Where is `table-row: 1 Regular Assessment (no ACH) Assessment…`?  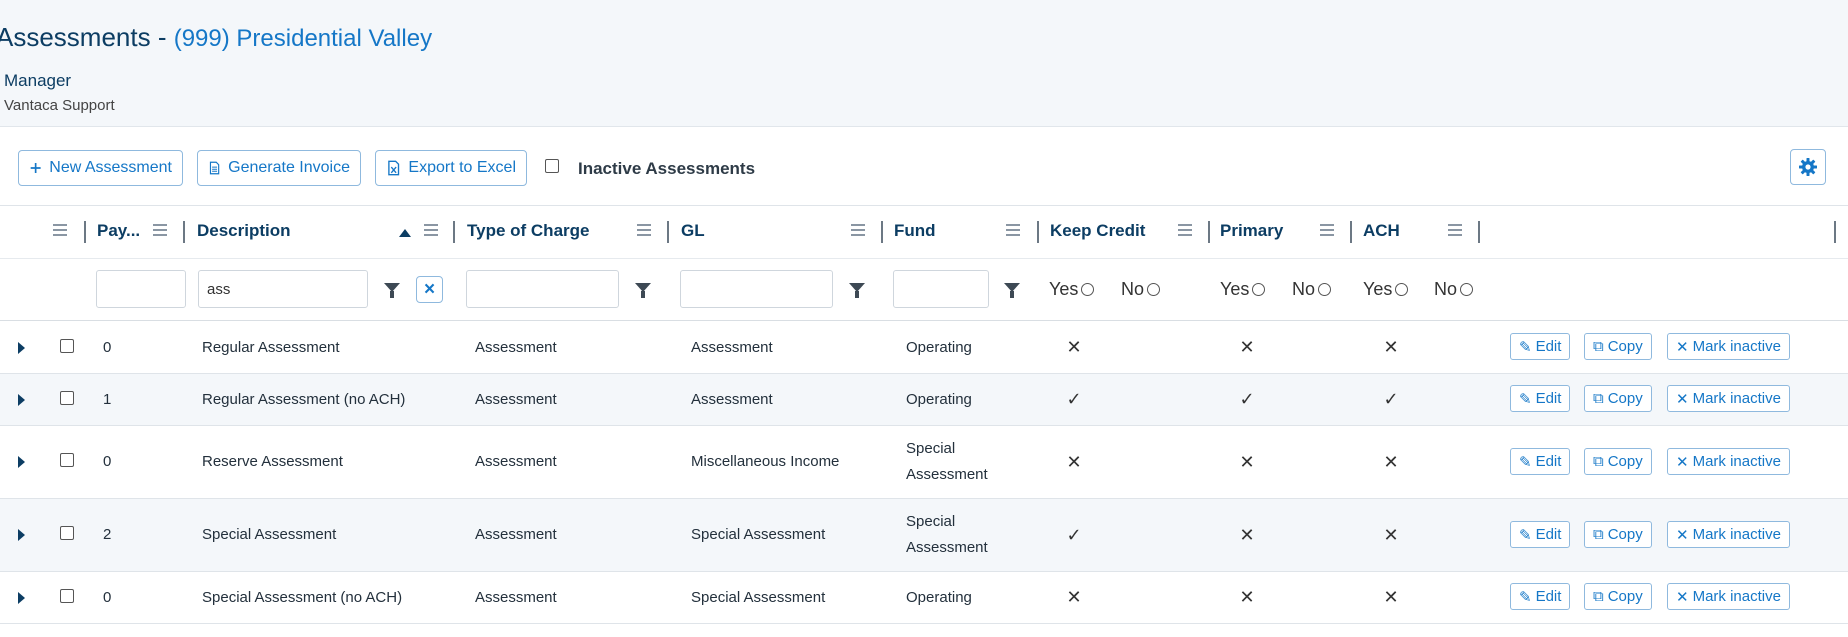
table-row: 1 Regular Assessment (no ACH) Assessment… is located at coordinates (924, 400).